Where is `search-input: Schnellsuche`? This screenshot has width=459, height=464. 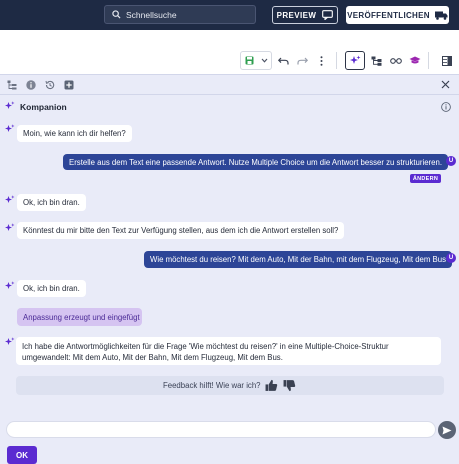
search-input: Schnellsuche is located at coordinates (180, 14).